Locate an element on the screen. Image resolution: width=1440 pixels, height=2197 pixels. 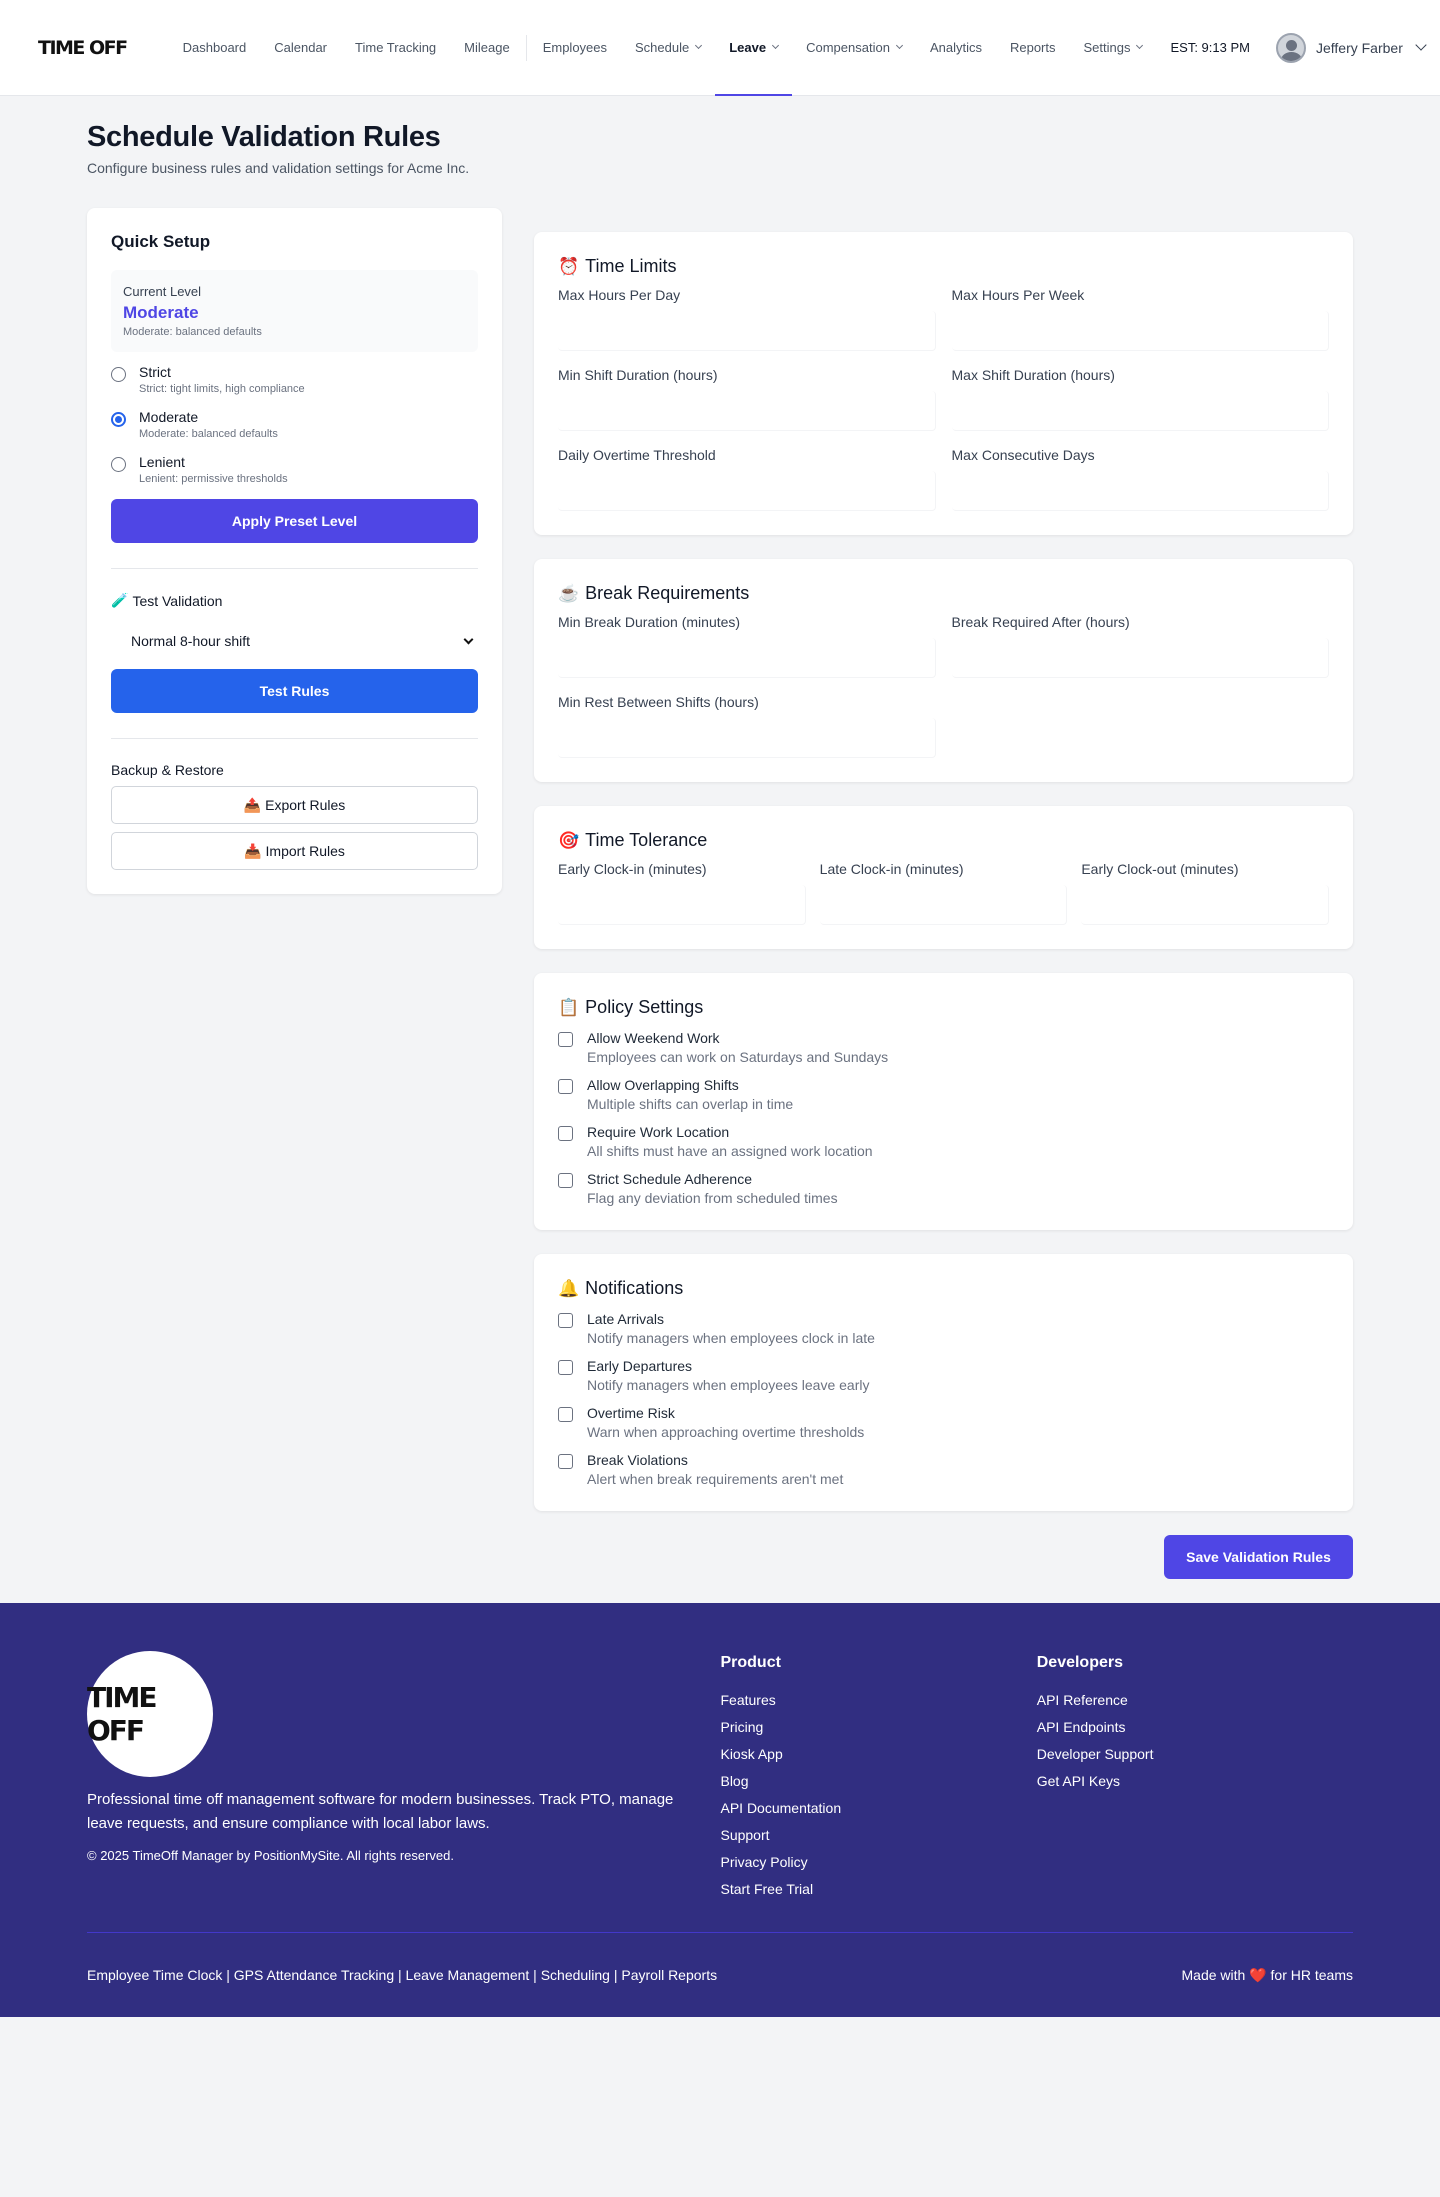
user-menu: Jeffery Farber is located at coordinates (1351, 47).